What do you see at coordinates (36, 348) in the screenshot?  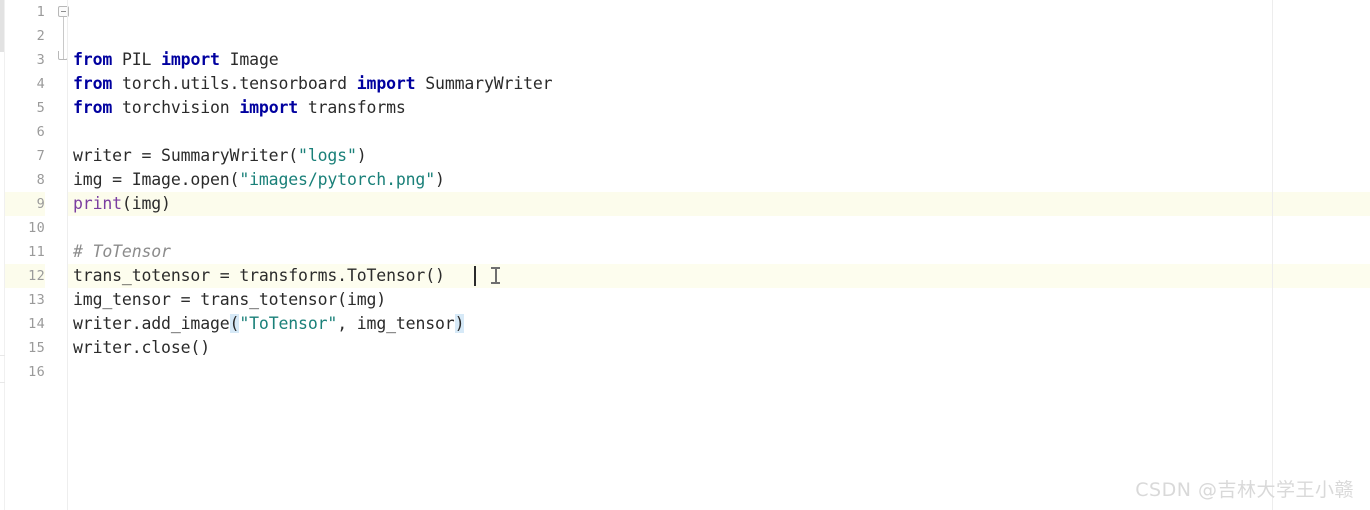 I see `line-number: 15` at bounding box center [36, 348].